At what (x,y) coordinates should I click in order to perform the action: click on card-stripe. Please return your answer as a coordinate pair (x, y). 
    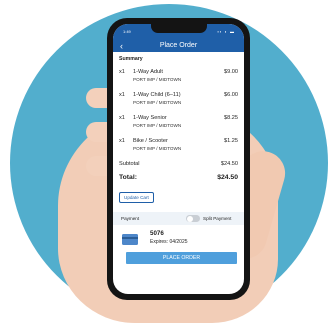
    Looking at the image, I should click on (130, 238).